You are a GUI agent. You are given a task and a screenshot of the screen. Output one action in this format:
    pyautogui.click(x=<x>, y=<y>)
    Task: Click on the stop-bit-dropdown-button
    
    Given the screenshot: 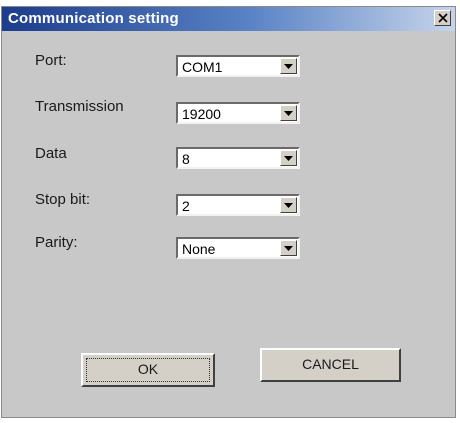 What is the action you would take?
    pyautogui.click(x=288, y=205)
    